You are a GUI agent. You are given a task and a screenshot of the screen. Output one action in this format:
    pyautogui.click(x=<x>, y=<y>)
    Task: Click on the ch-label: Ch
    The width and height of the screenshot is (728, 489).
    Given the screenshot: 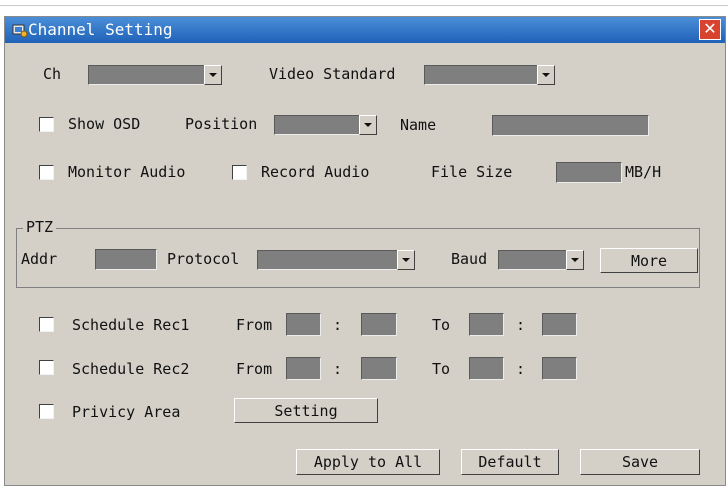 What is the action you would take?
    pyautogui.click(x=52, y=74)
    